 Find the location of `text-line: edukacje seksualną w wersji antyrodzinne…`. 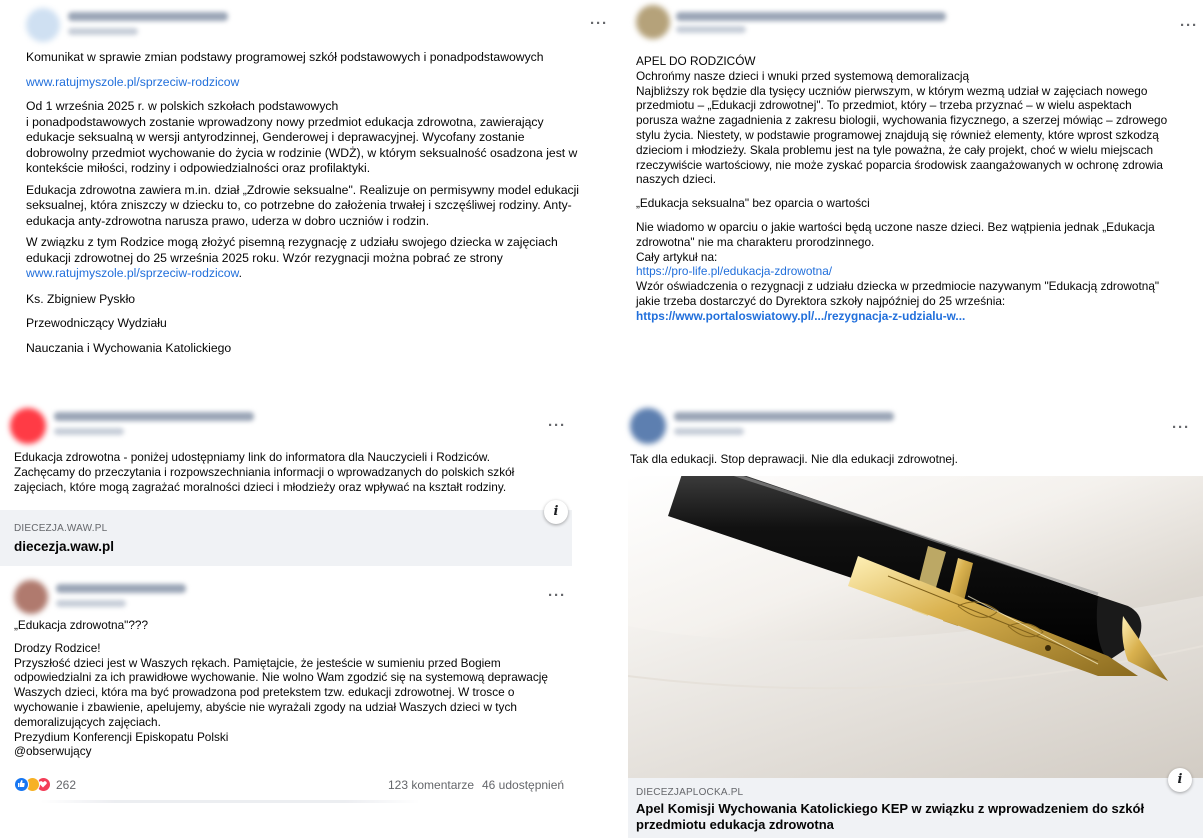

text-line: edukacje seksualną w wersji antyrodzinne… is located at coordinates (275, 137).